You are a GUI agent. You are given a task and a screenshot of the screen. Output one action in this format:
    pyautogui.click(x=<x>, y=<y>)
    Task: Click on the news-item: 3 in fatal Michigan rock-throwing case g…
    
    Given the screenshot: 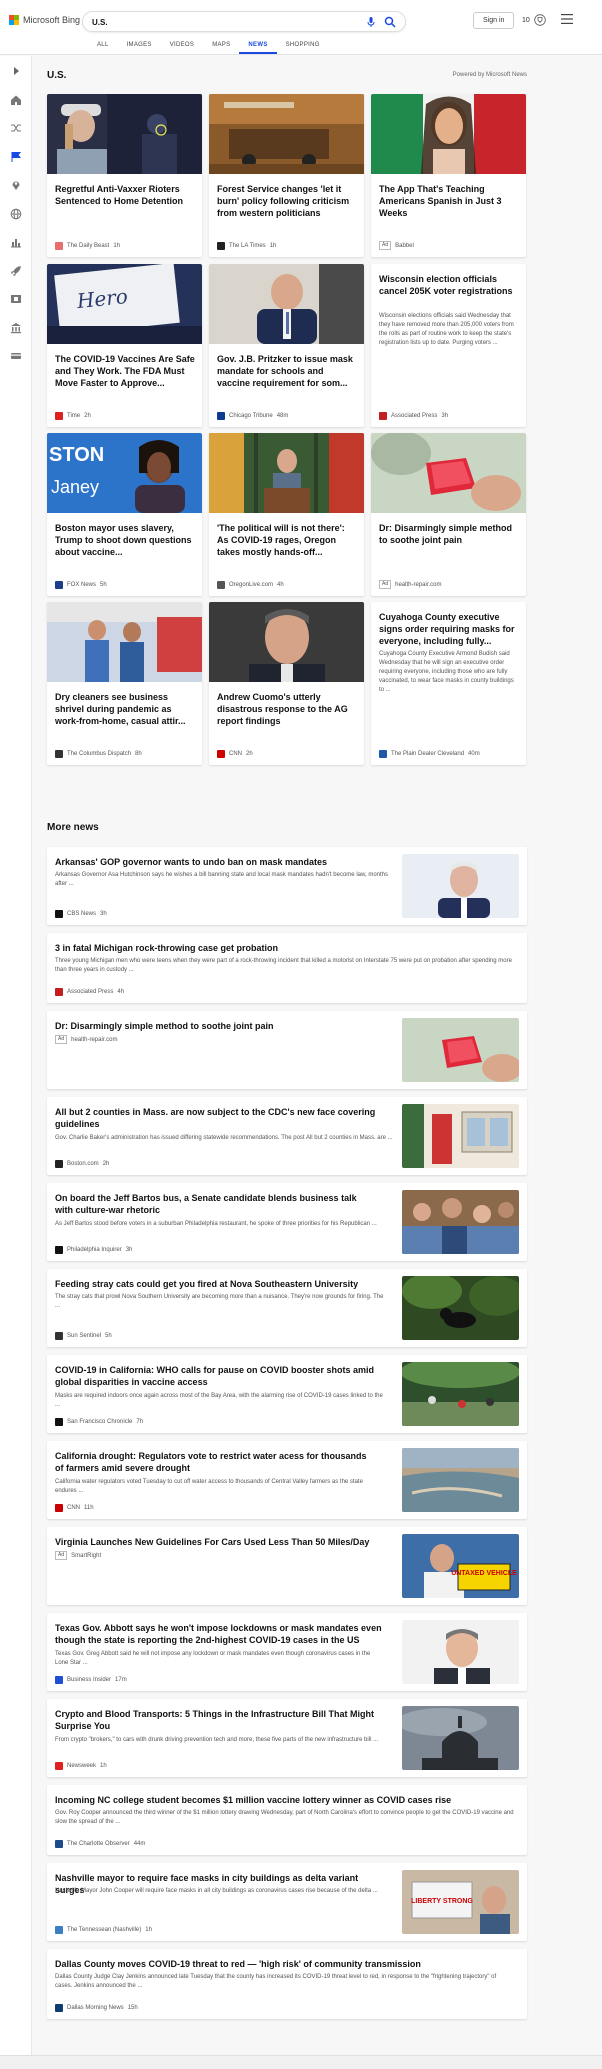 What is the action you would take?
    pyautogui.click(x=287, y=968)
    